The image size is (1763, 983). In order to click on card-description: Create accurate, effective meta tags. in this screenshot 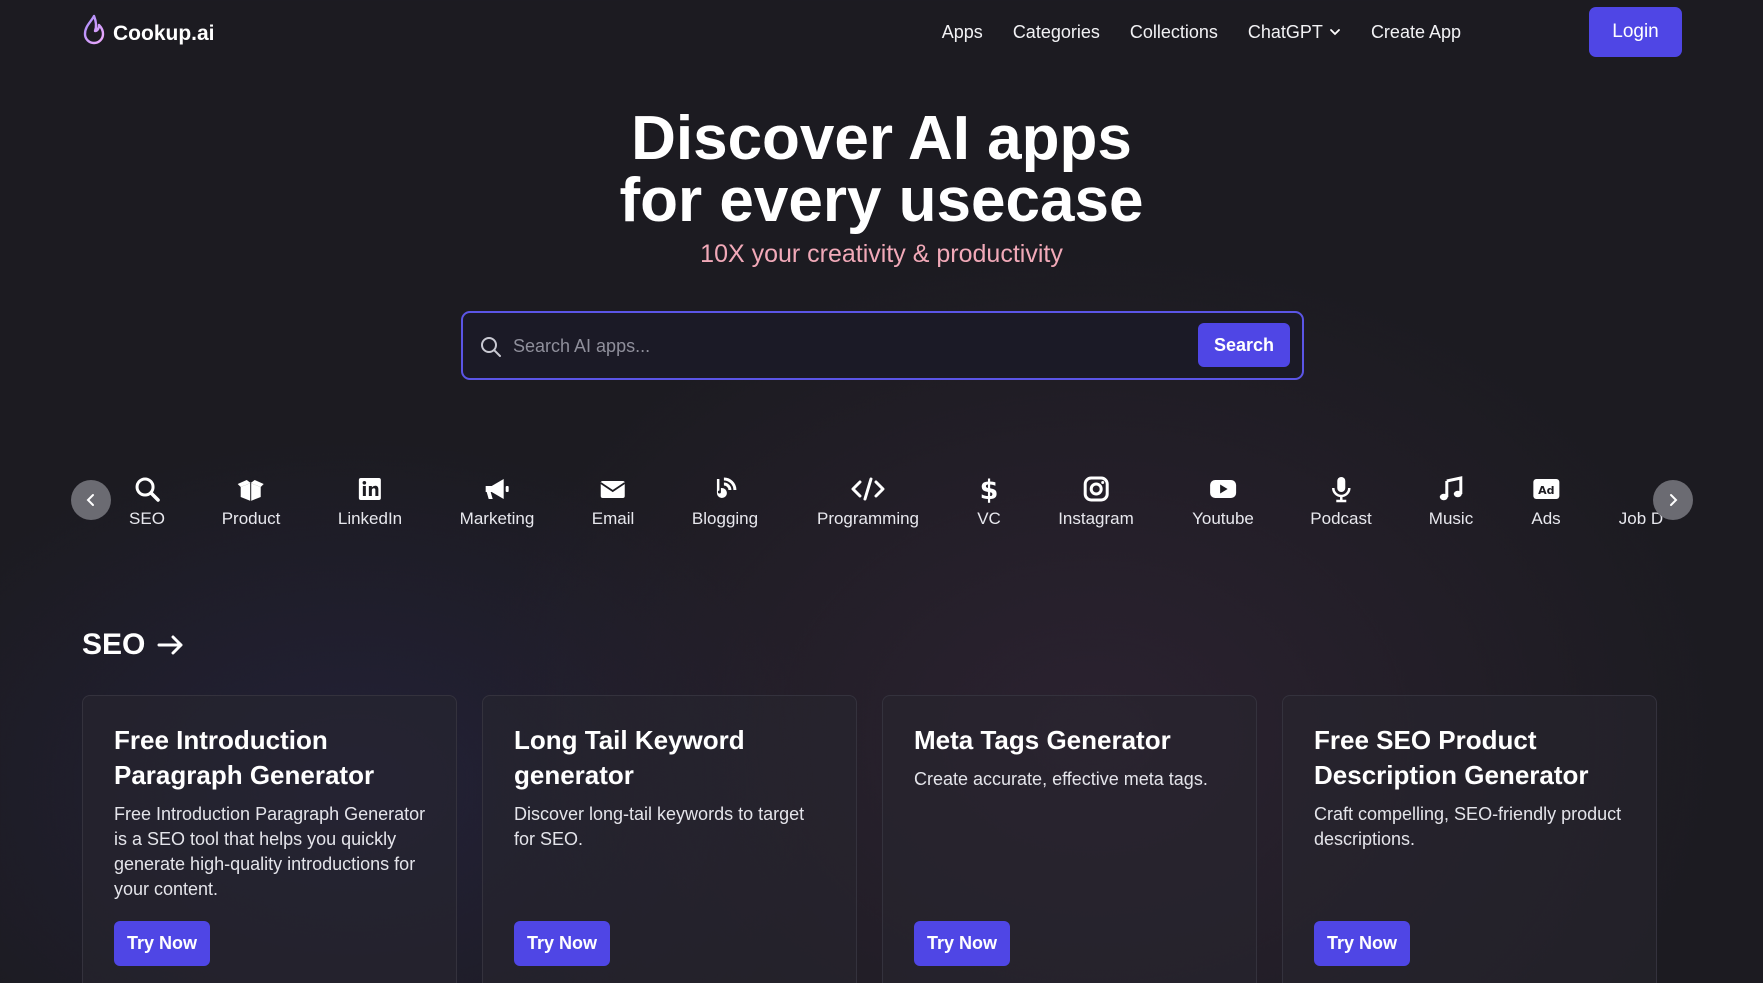, I will do `click(1061, 779)`.